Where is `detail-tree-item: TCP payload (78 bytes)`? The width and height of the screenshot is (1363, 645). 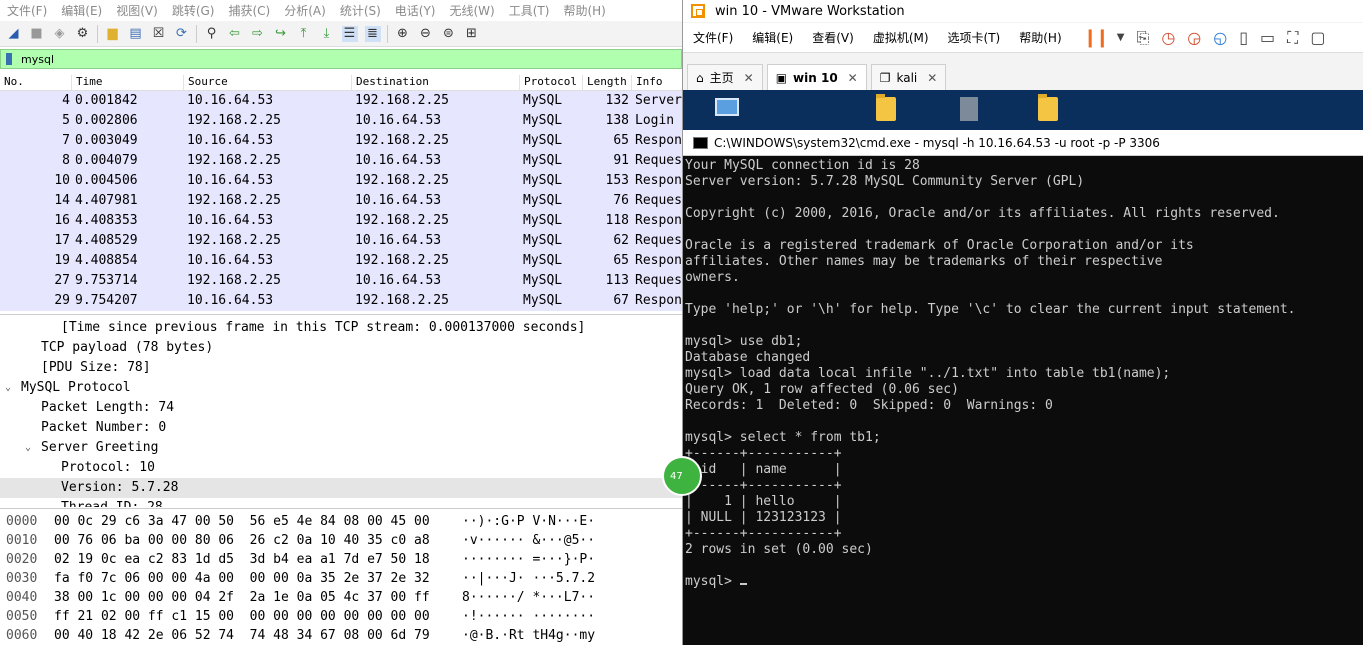 detail-tree-item: TCP payload (78 bytes) is located at coordinates (341, 348).